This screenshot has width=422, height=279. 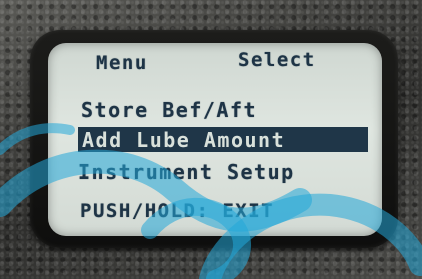 I want to click on menu-item-add-lube-amount: Add Lube Amount, so click(x=183, y=140).